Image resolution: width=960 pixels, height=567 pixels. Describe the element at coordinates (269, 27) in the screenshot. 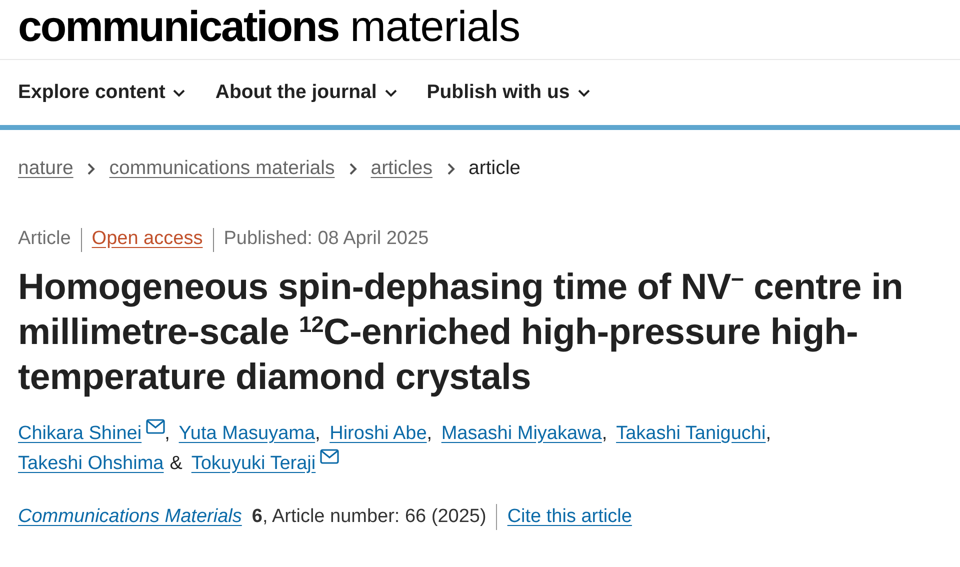

I see `journal-logo: communications materials` at that location.